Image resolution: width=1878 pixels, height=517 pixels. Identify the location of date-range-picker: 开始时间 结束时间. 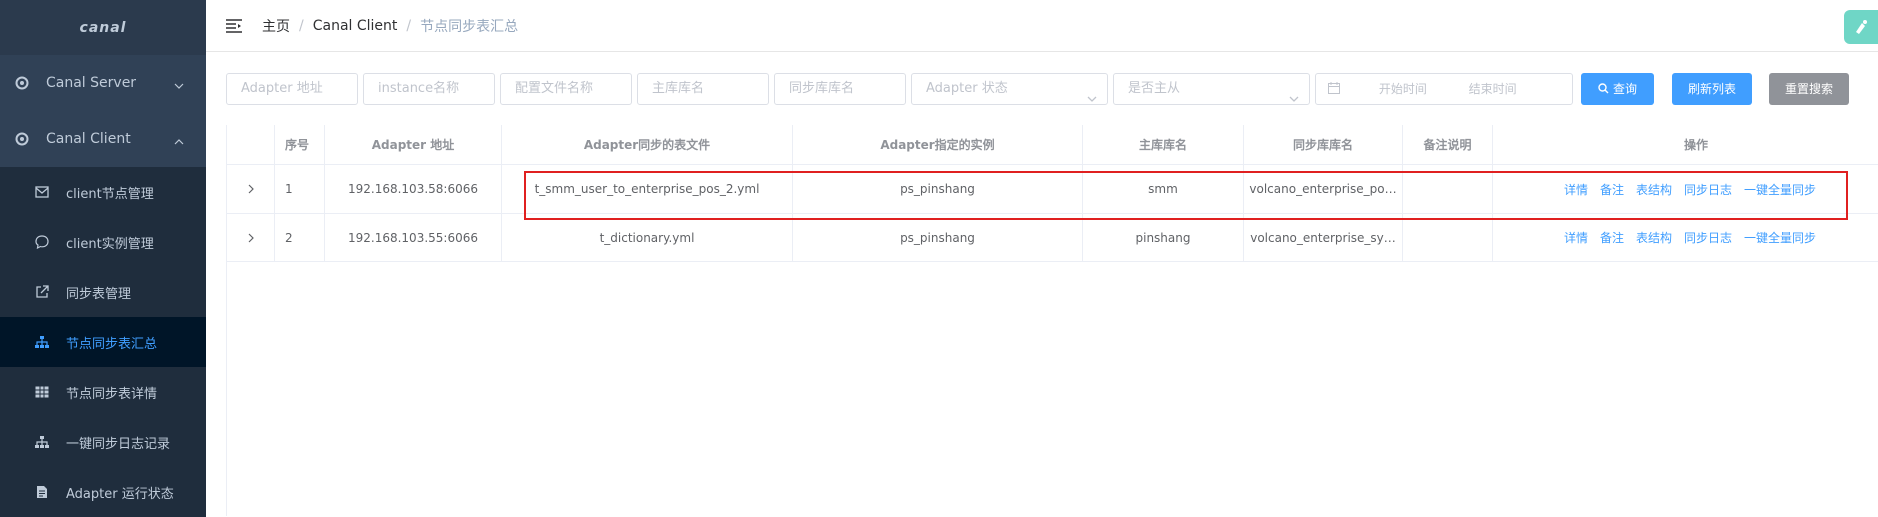
(1444, 89).